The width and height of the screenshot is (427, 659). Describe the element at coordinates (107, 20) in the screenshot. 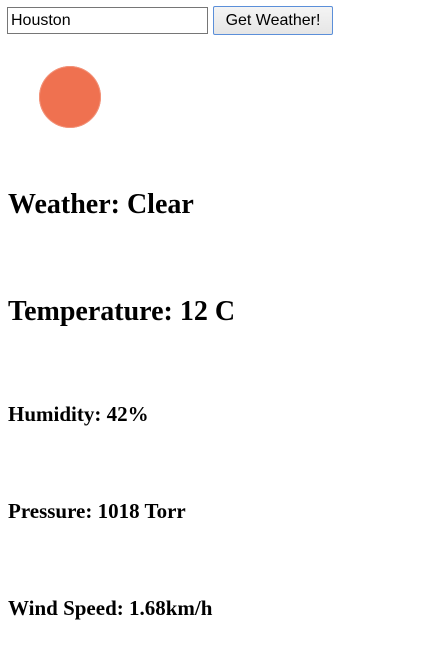

I see `city-input` at that location.